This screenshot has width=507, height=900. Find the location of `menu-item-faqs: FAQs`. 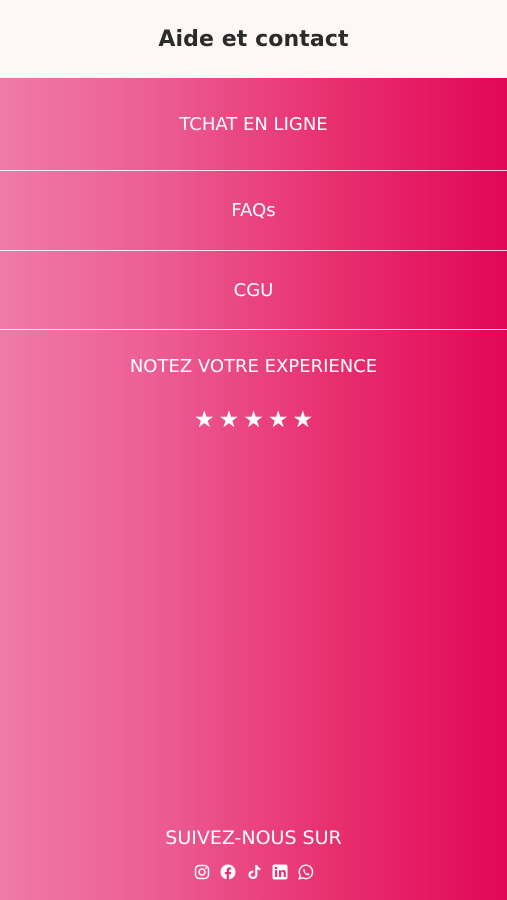

menu-item-faqs: FAQs is located at coordinates (253, 210).